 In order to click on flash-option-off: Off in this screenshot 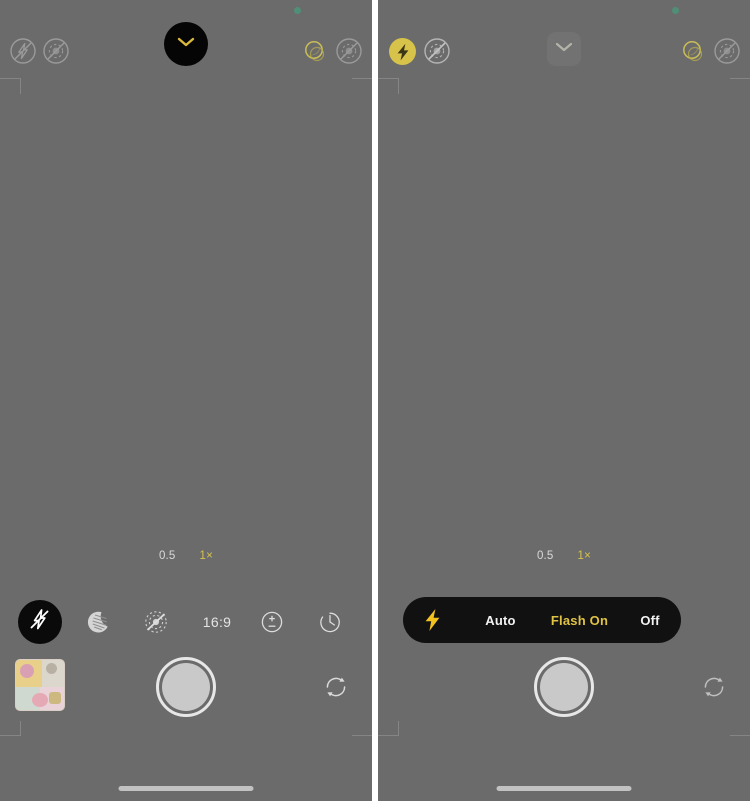, I will do `click(650, 620)`.